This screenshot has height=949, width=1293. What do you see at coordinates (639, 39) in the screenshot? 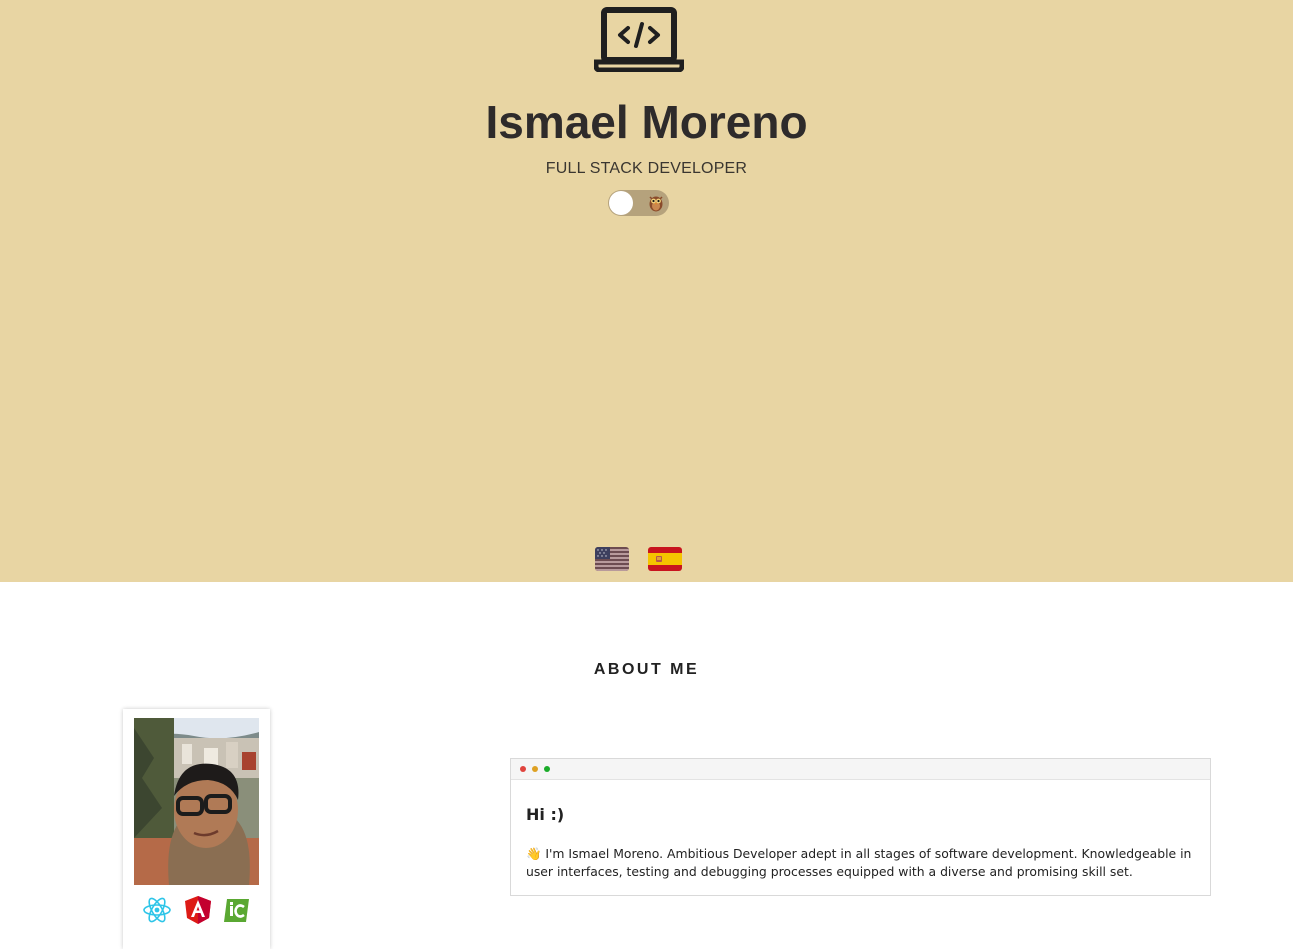
I see `laptop-code-icon` at bounding box center [639, 39].